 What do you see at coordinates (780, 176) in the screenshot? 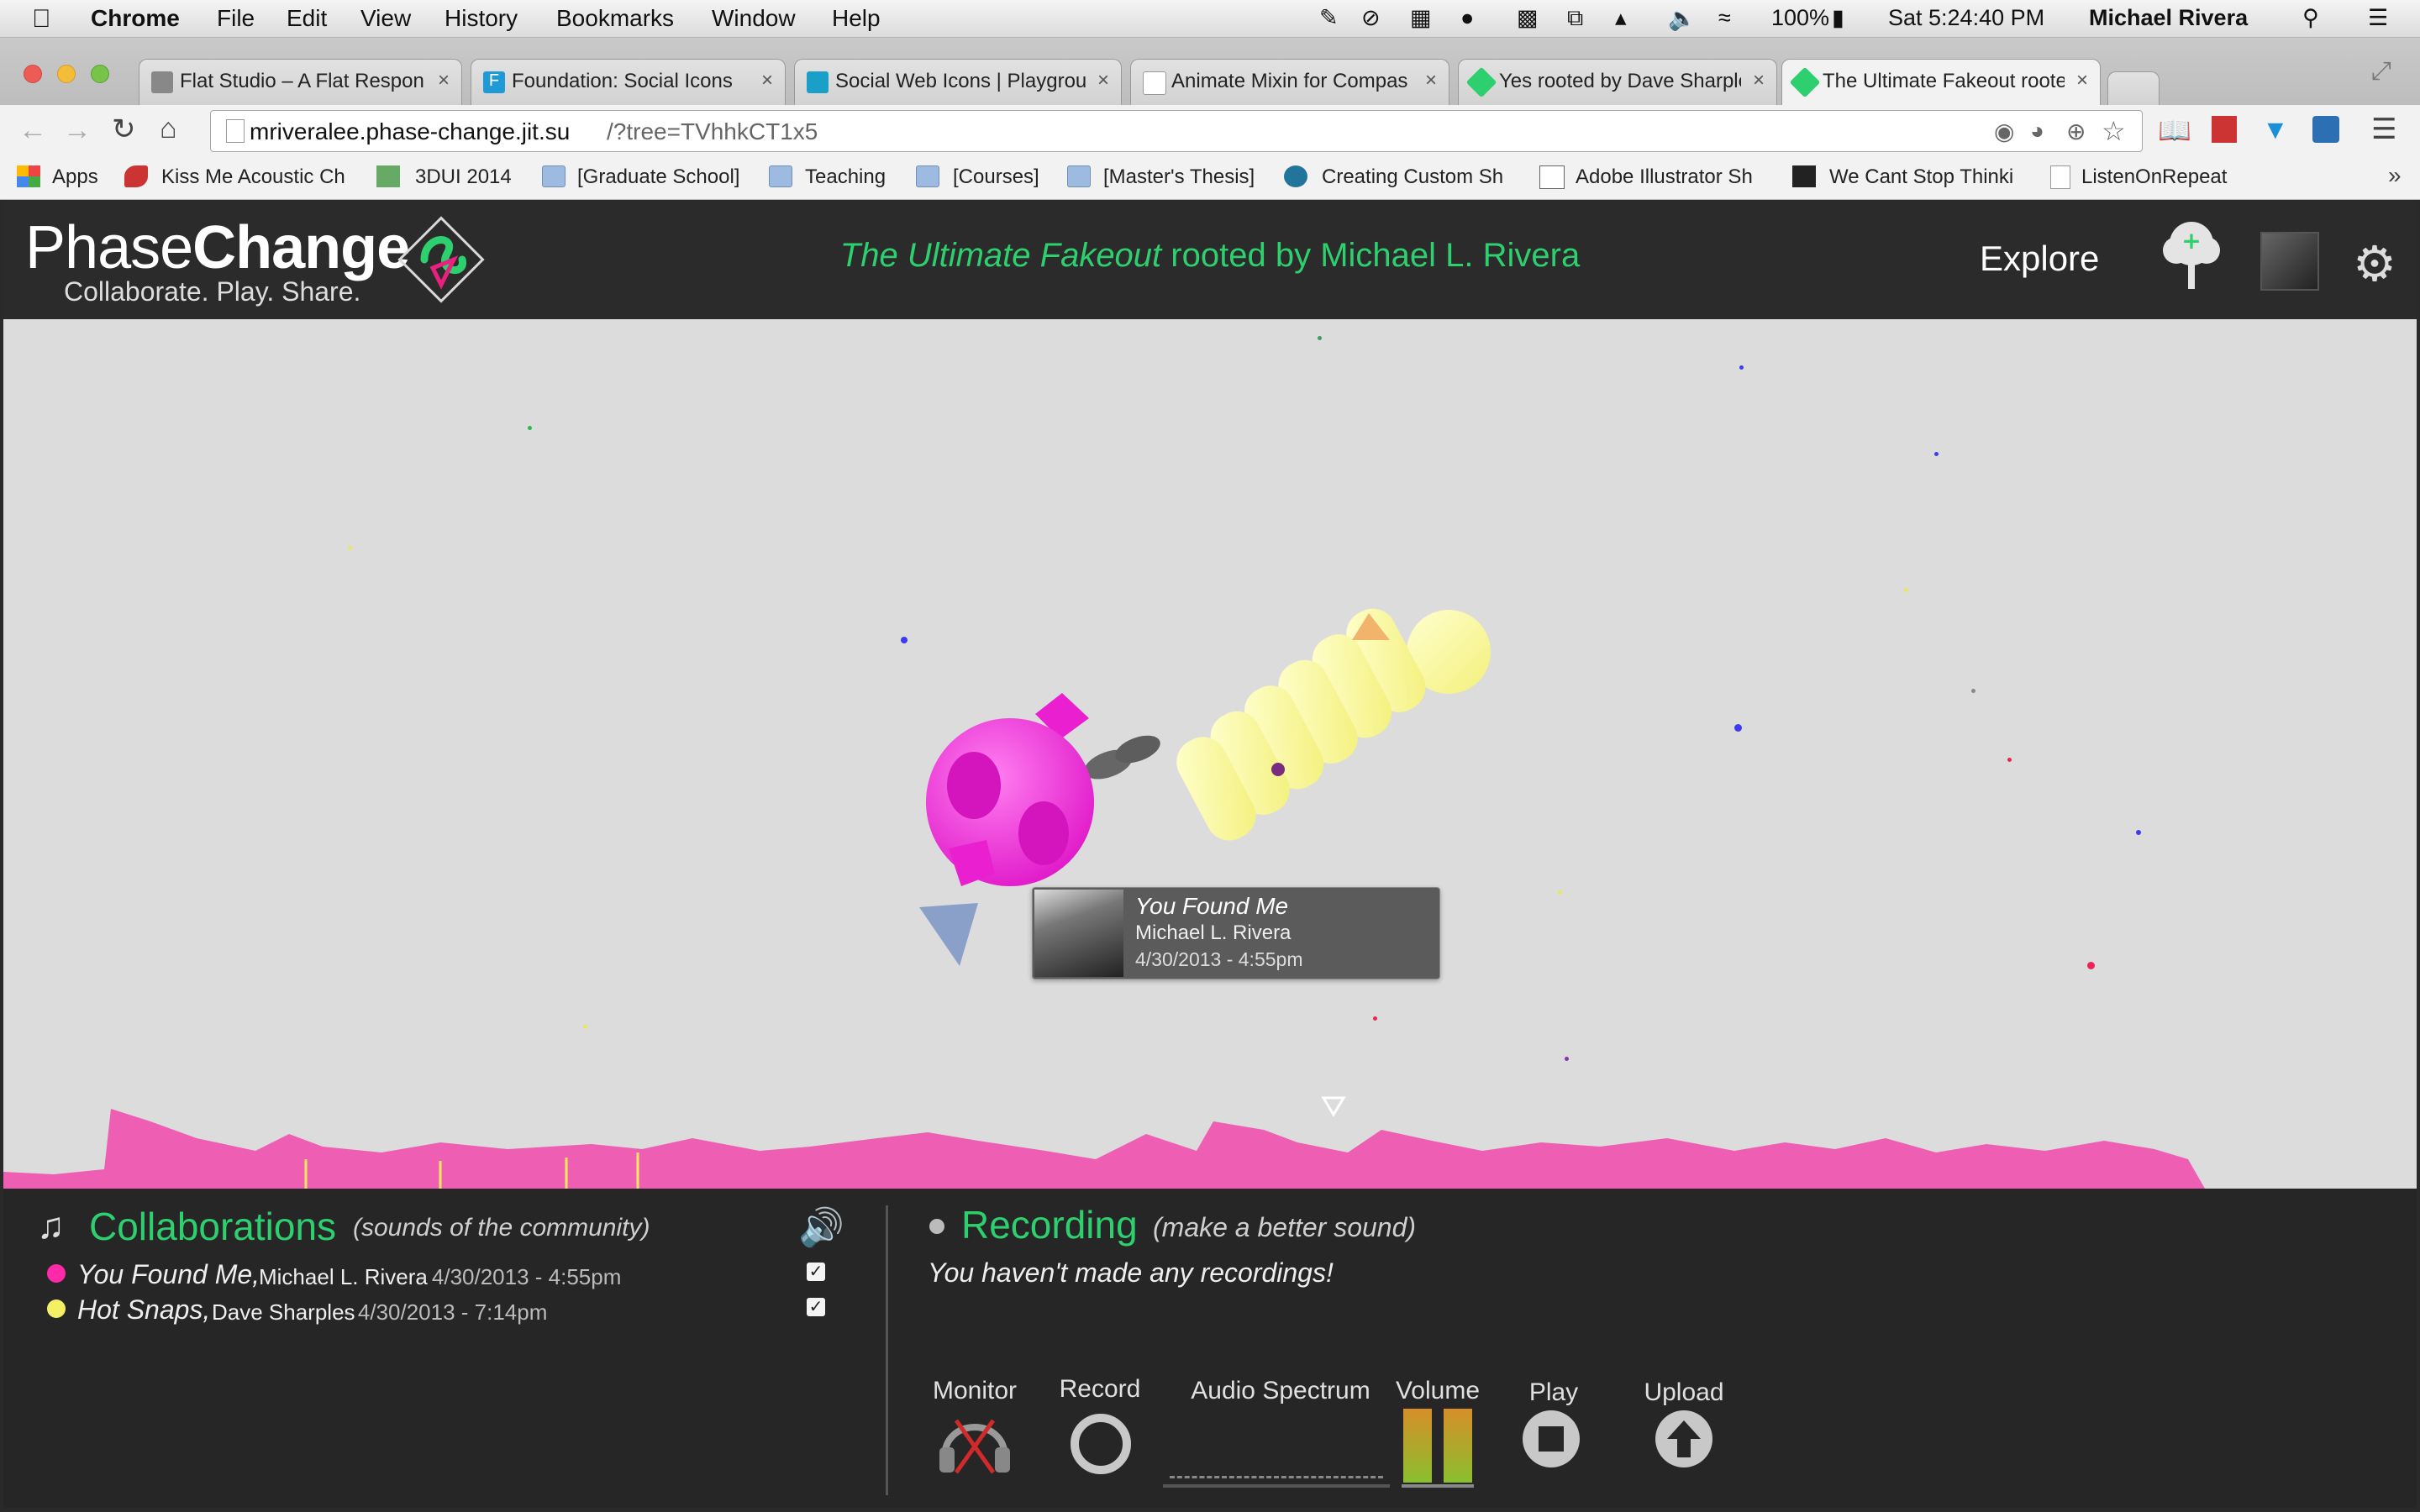
I see `folder-icon` at bounding box center [780, 176].